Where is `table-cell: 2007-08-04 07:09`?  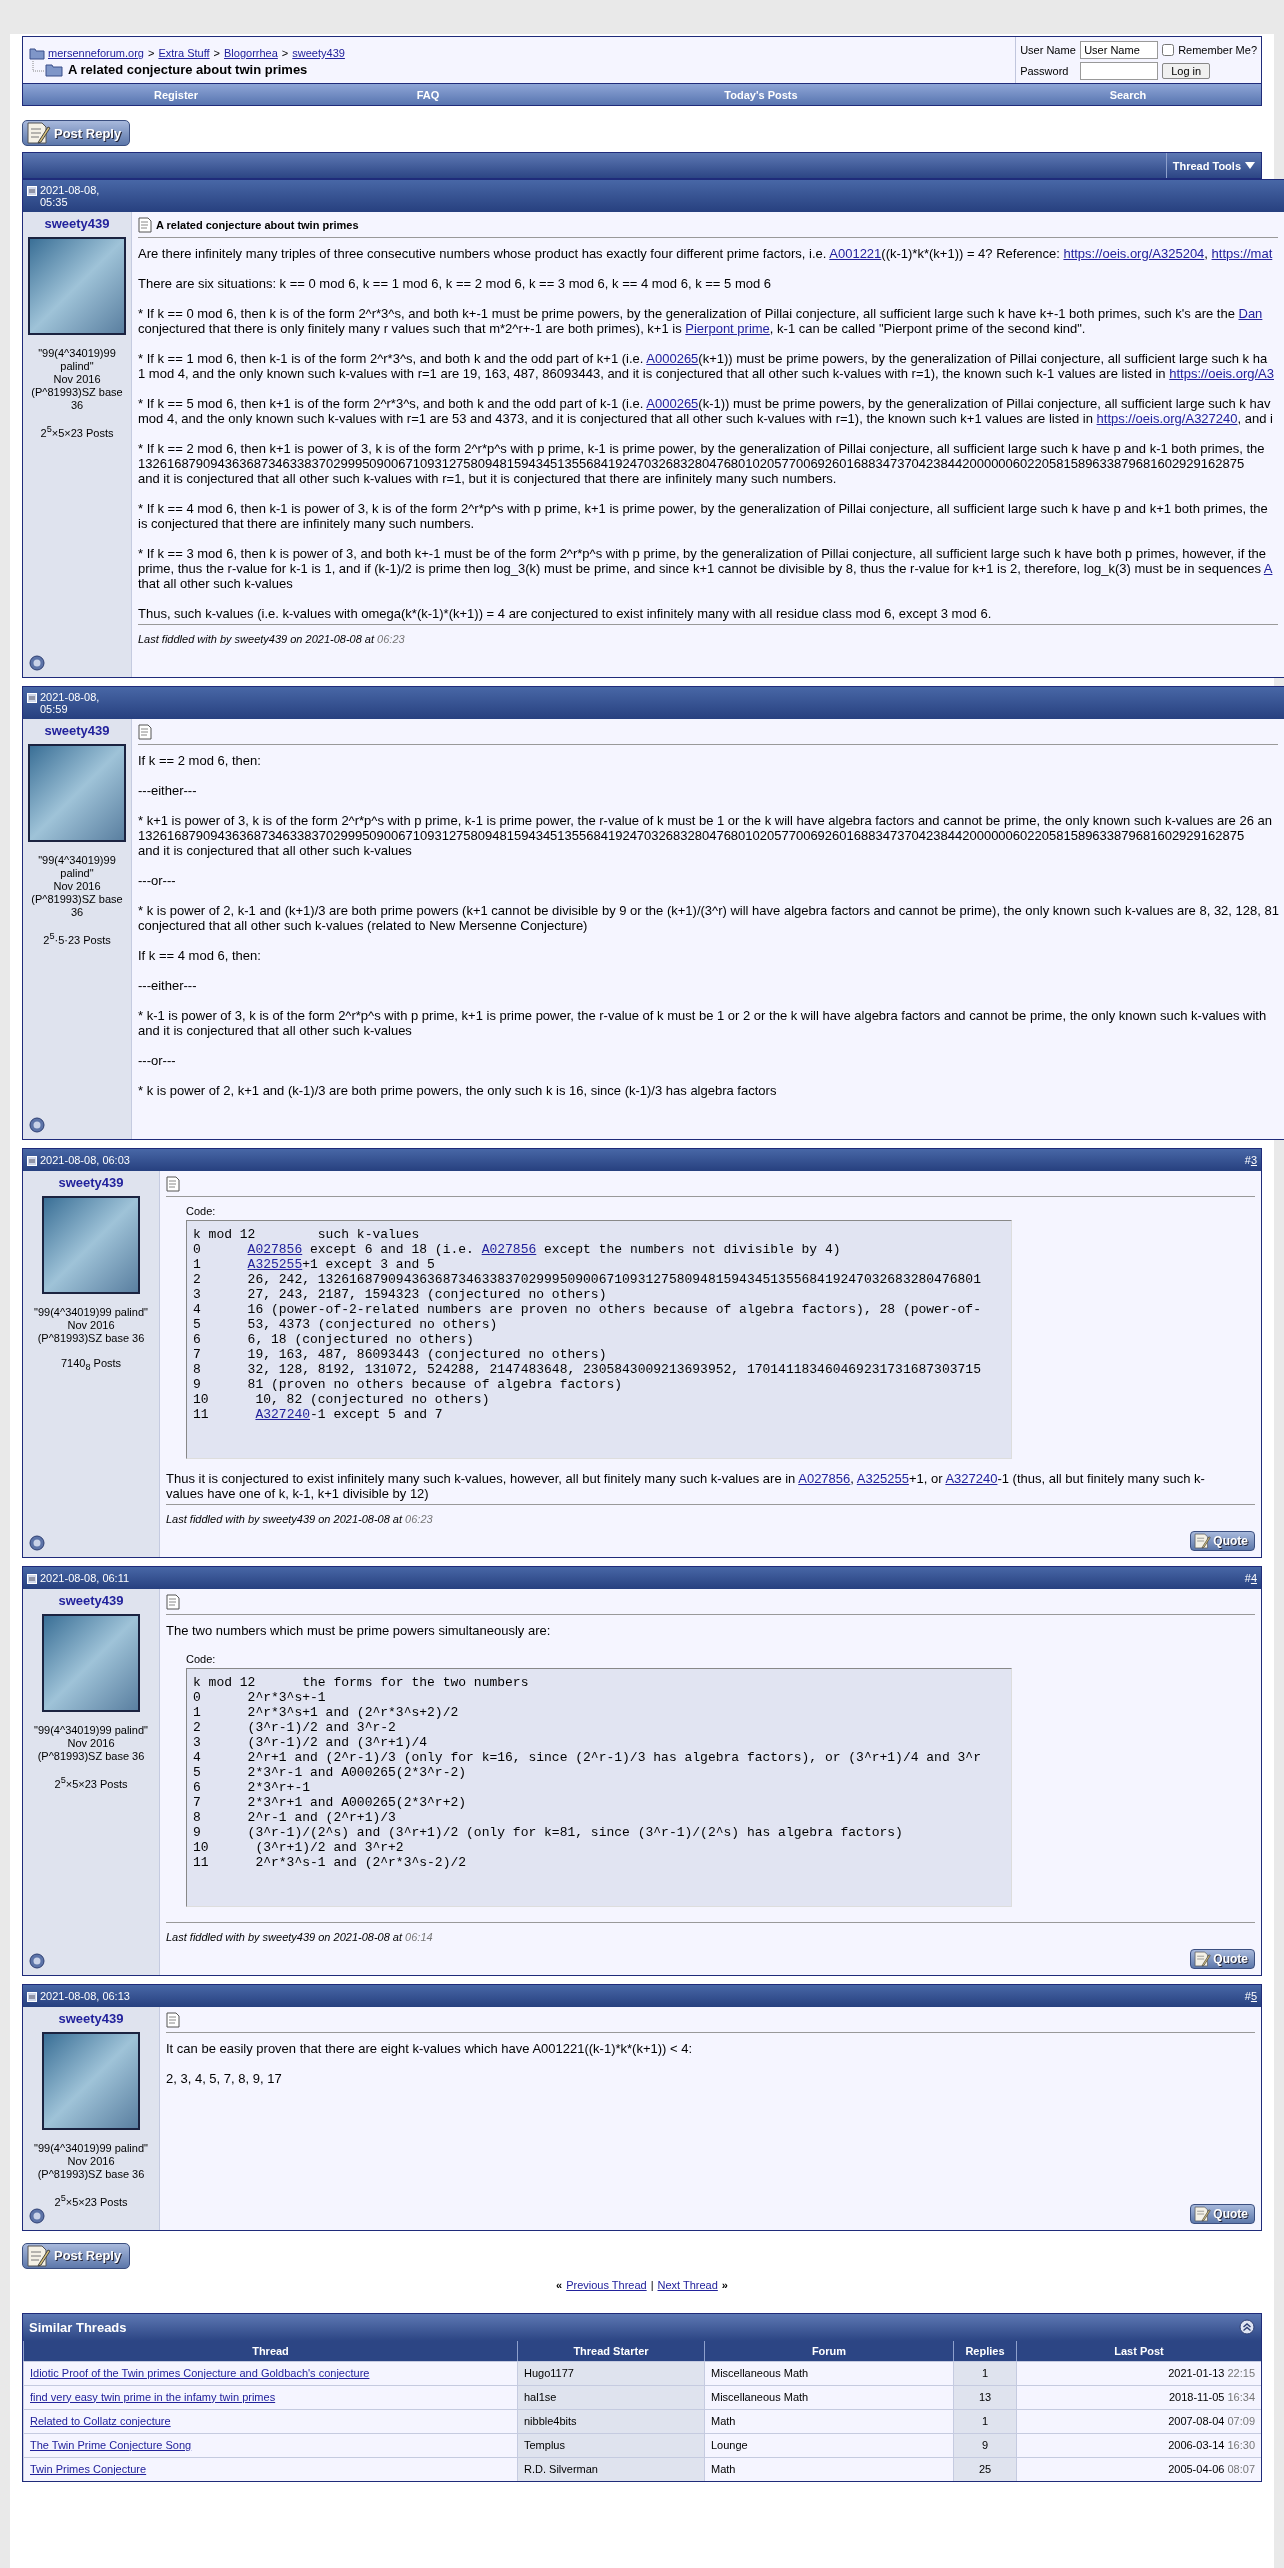
table-cell: 2007-08-04 07:09 is located at coordinates (1138, 2420).